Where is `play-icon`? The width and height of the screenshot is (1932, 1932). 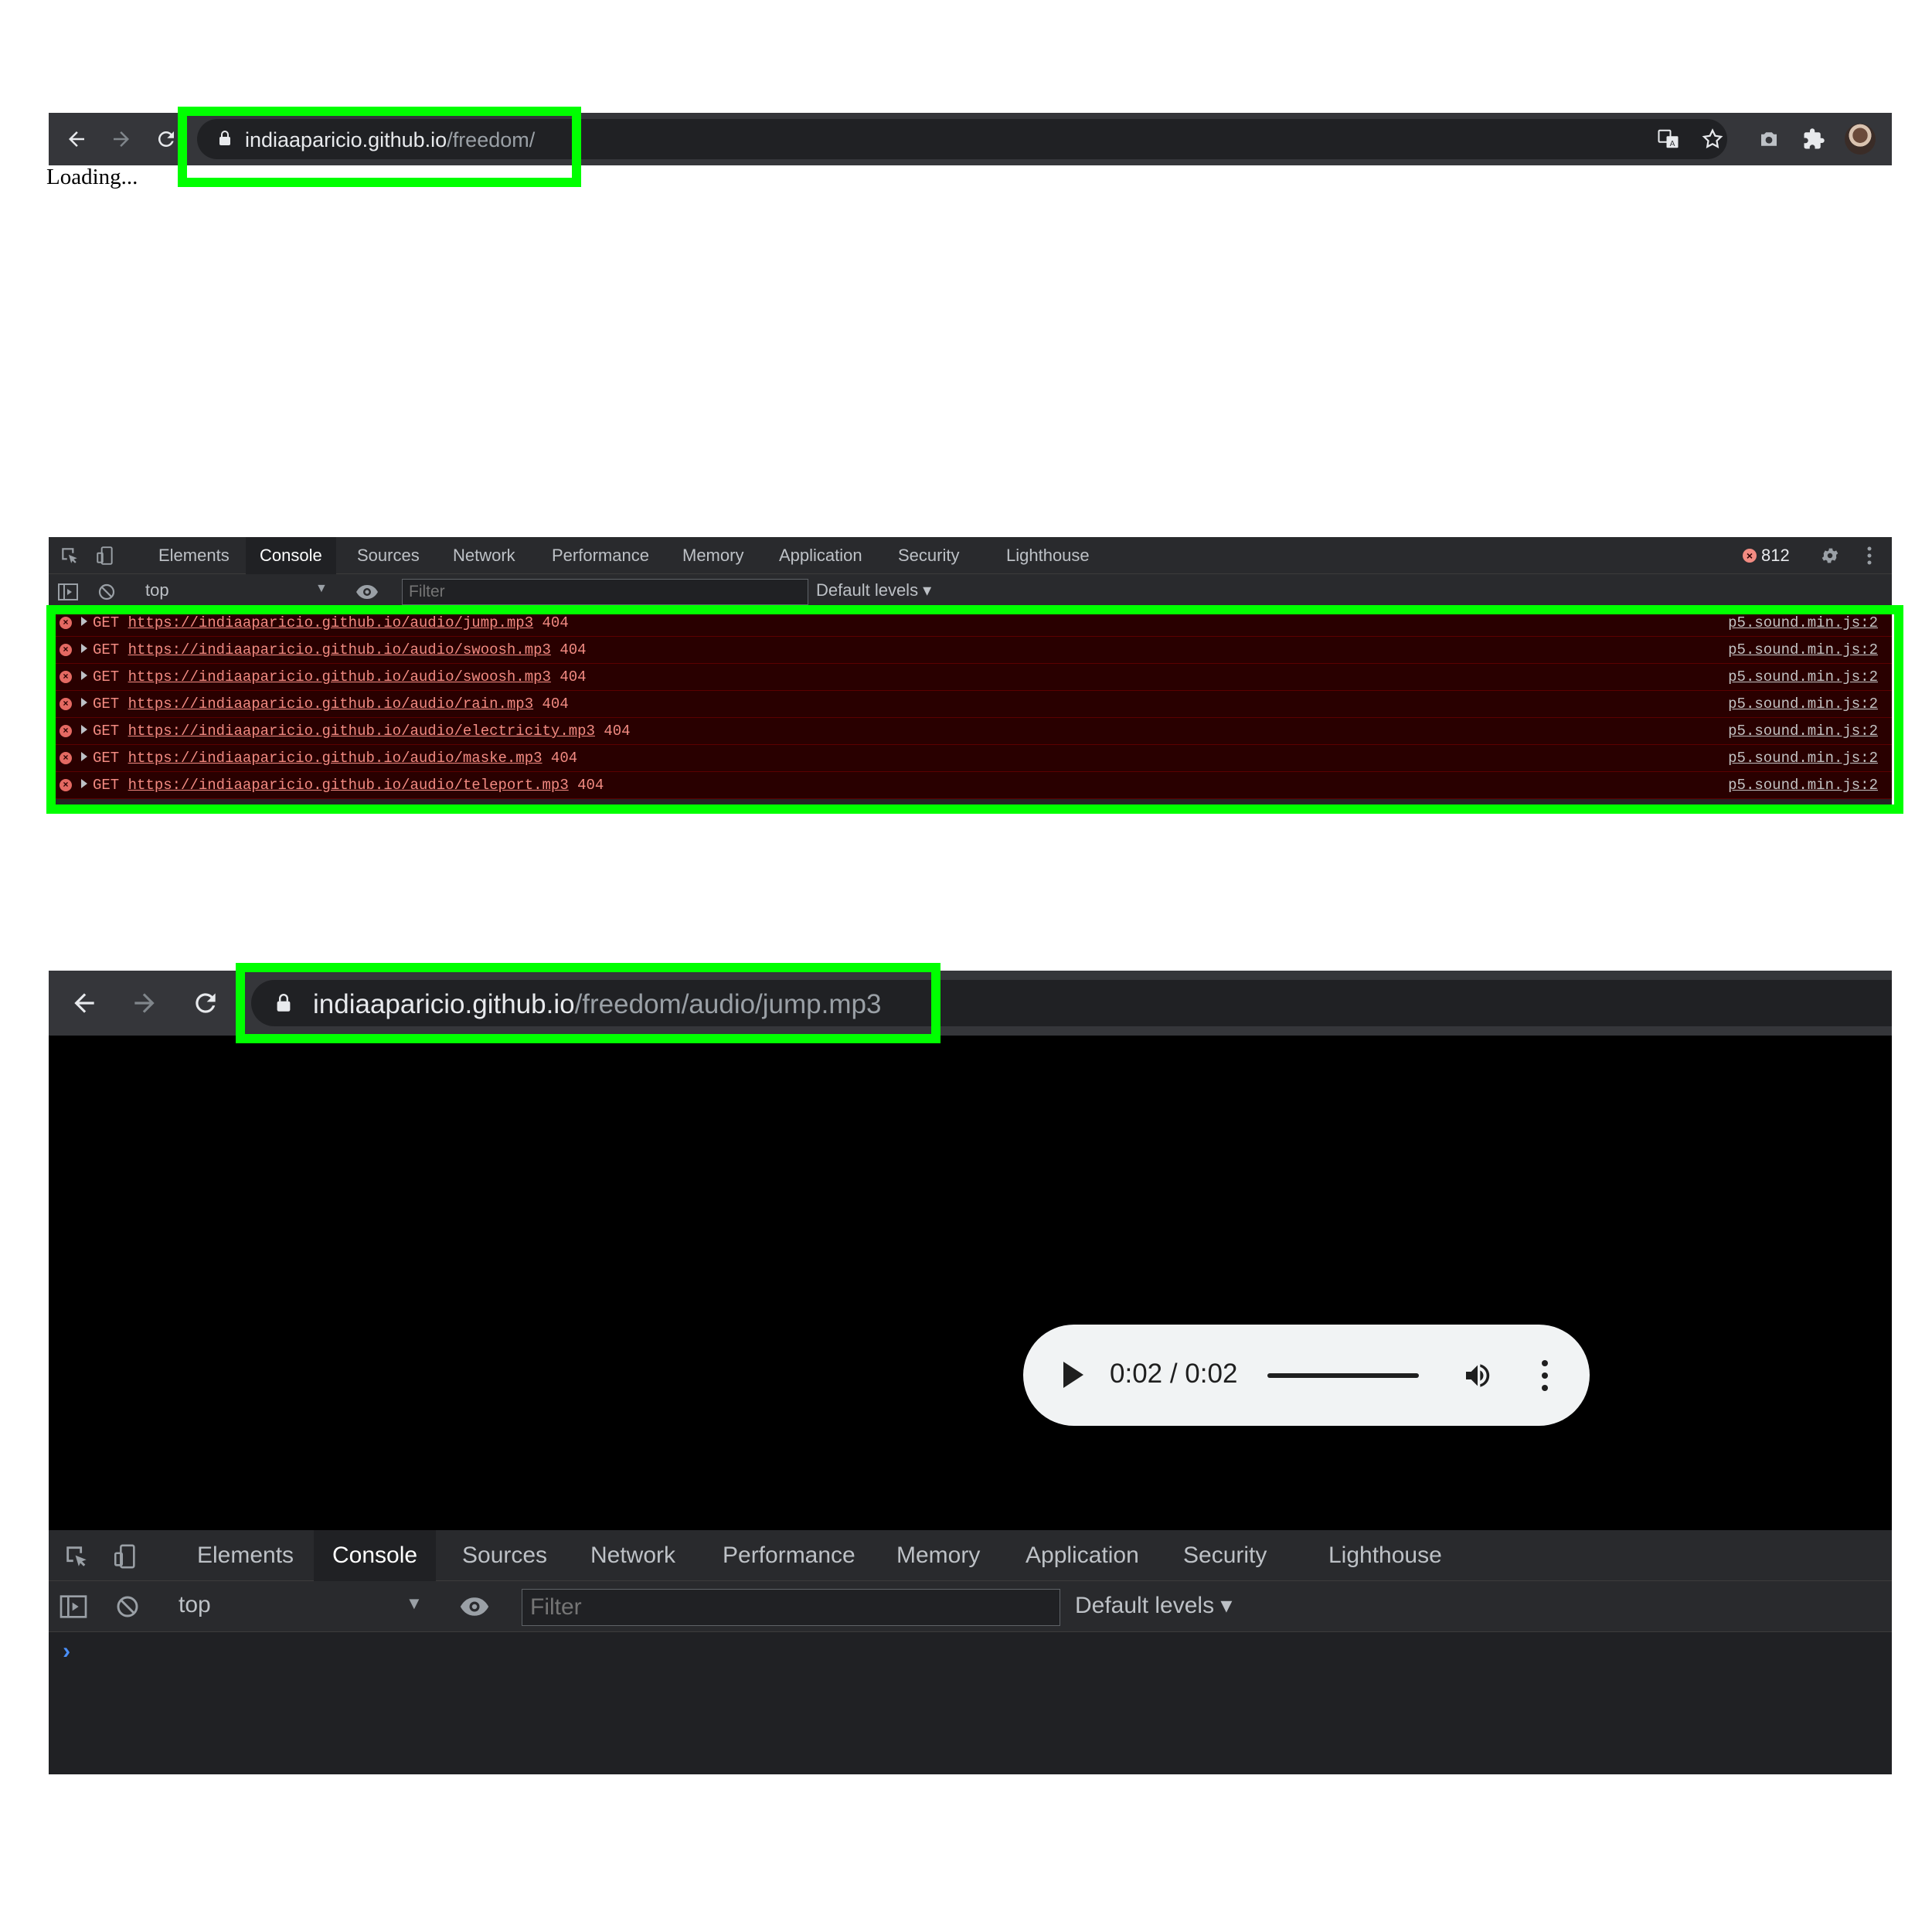
play-icon is located at coordinates (1073, 1375).